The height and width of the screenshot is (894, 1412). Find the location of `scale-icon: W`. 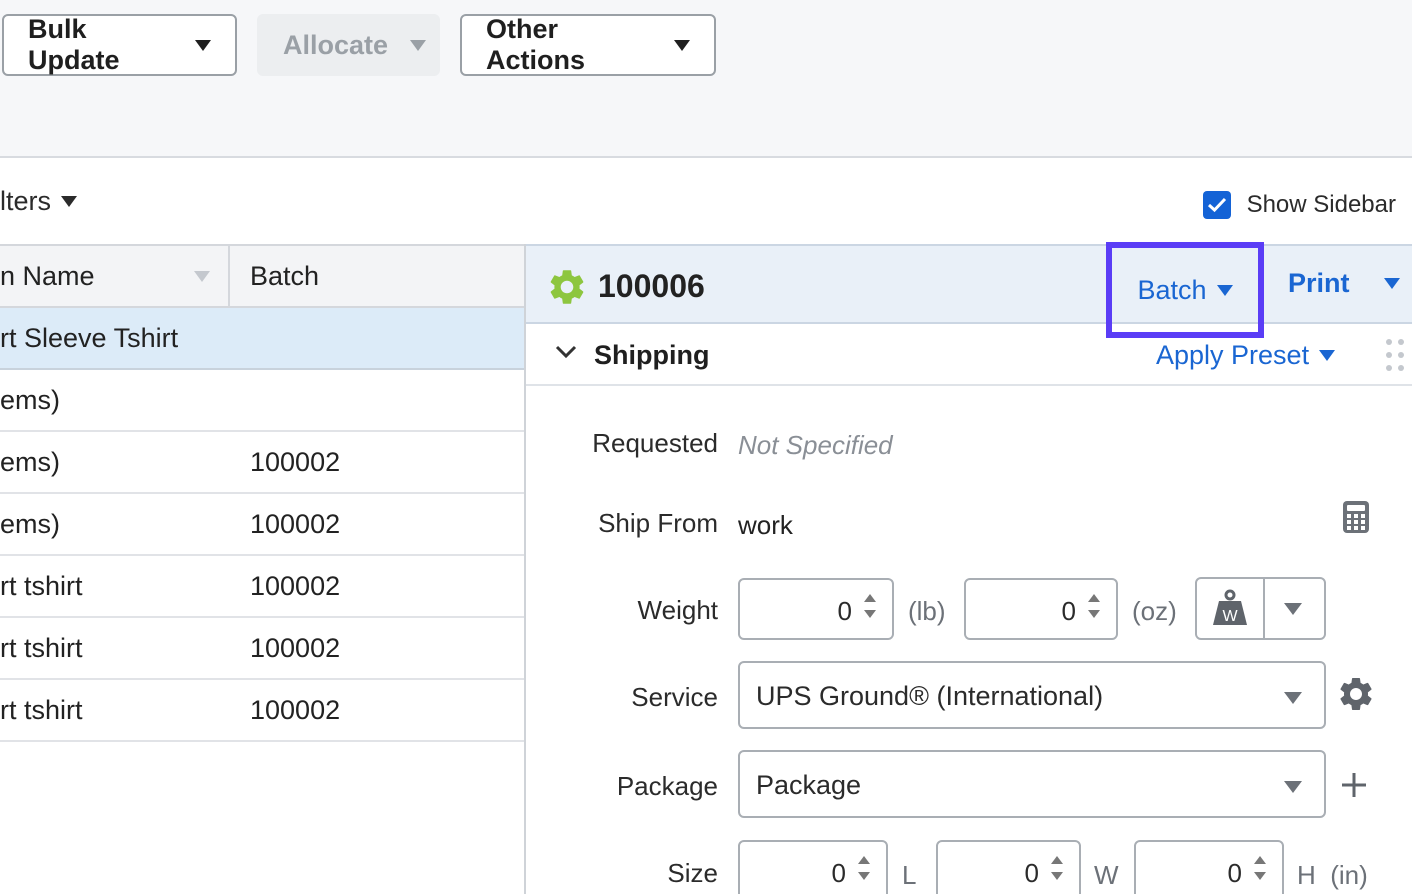

scale-icon: W is located at coordinates (1230, 607).